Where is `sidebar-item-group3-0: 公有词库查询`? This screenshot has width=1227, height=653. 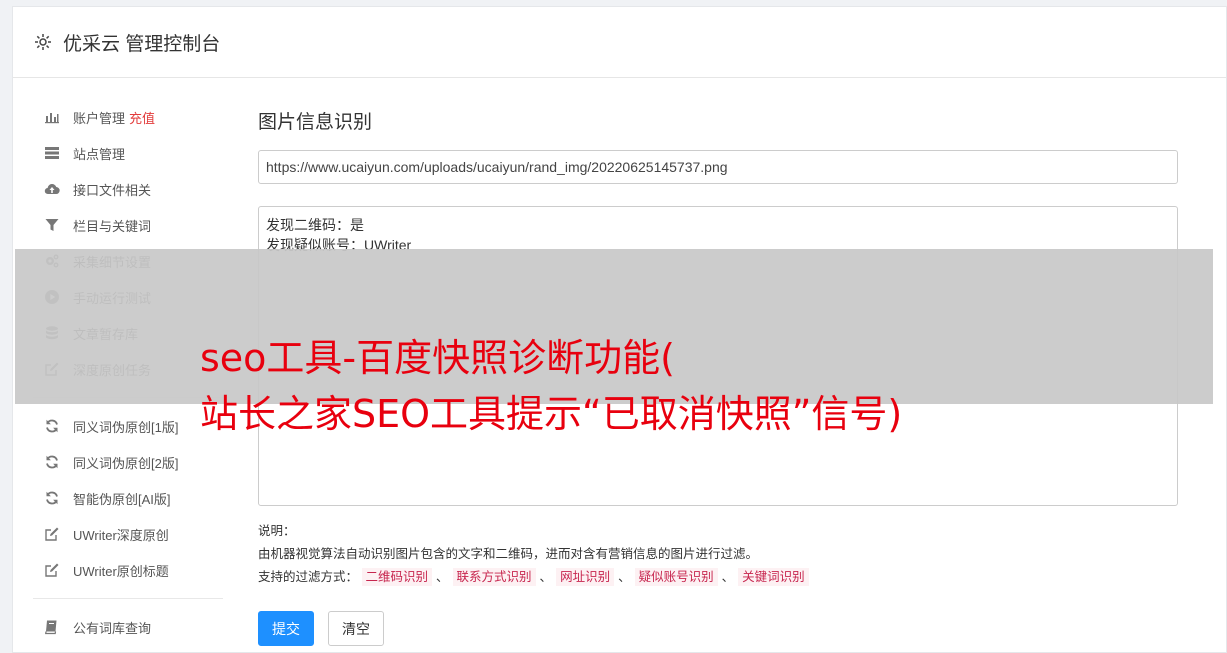
sidebar-item-group3-0: 公有词库查询 is located at coordinates (128, 627).